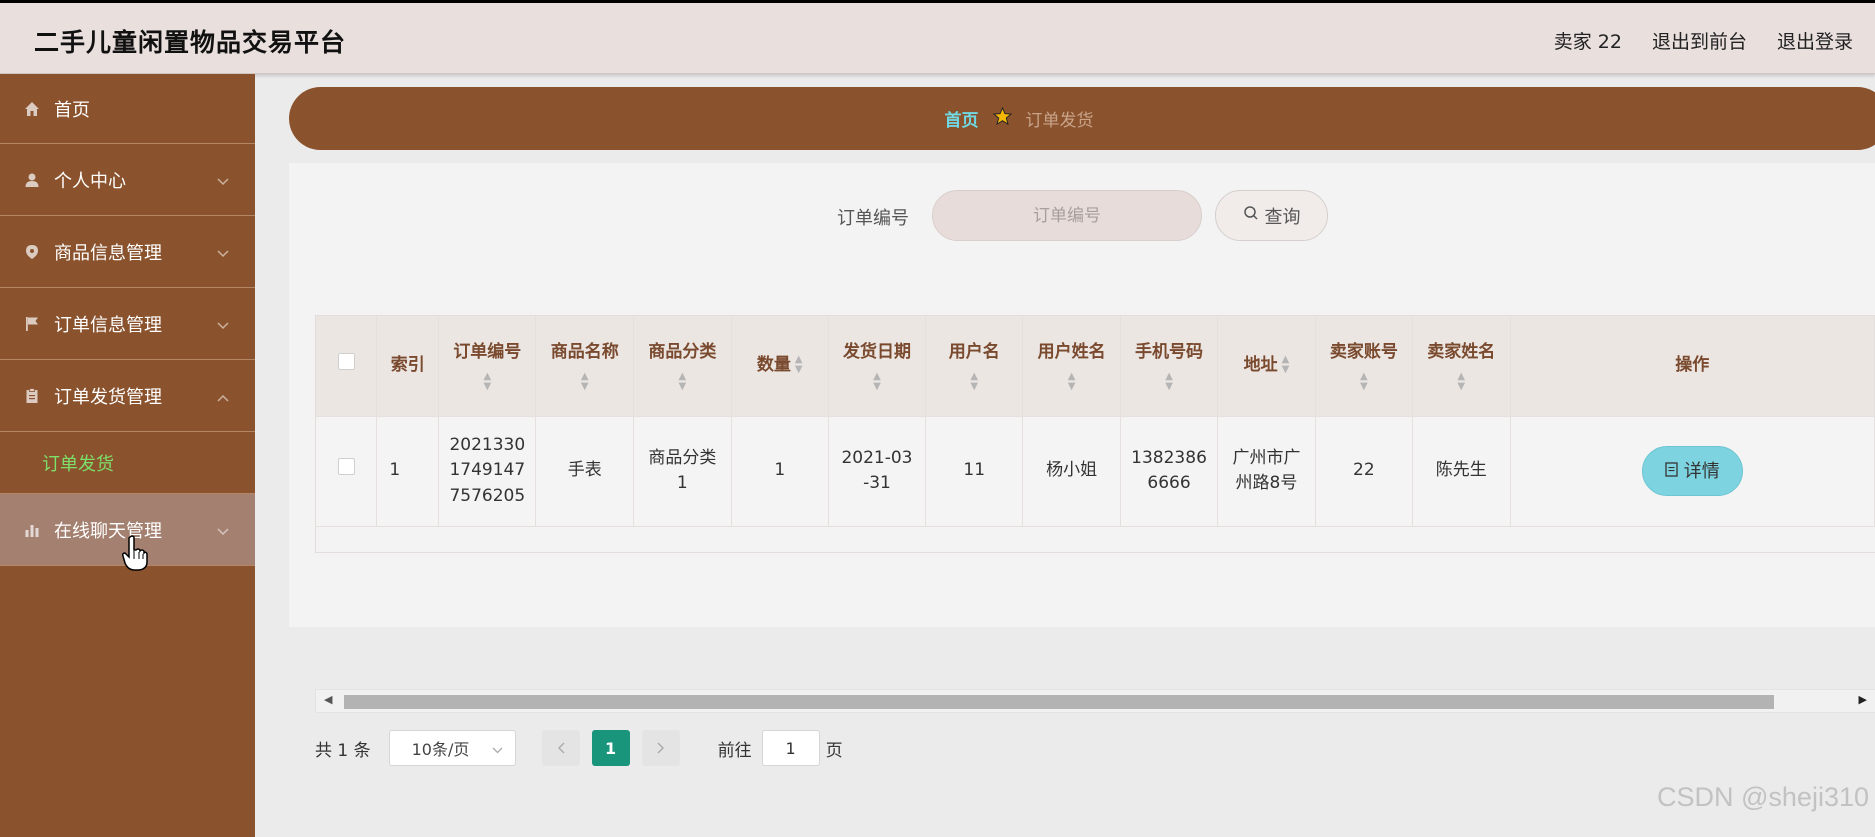  Describe the element at coordinates (873, 218) in the screenshot. I see `search-label: 订单编号` at that location.